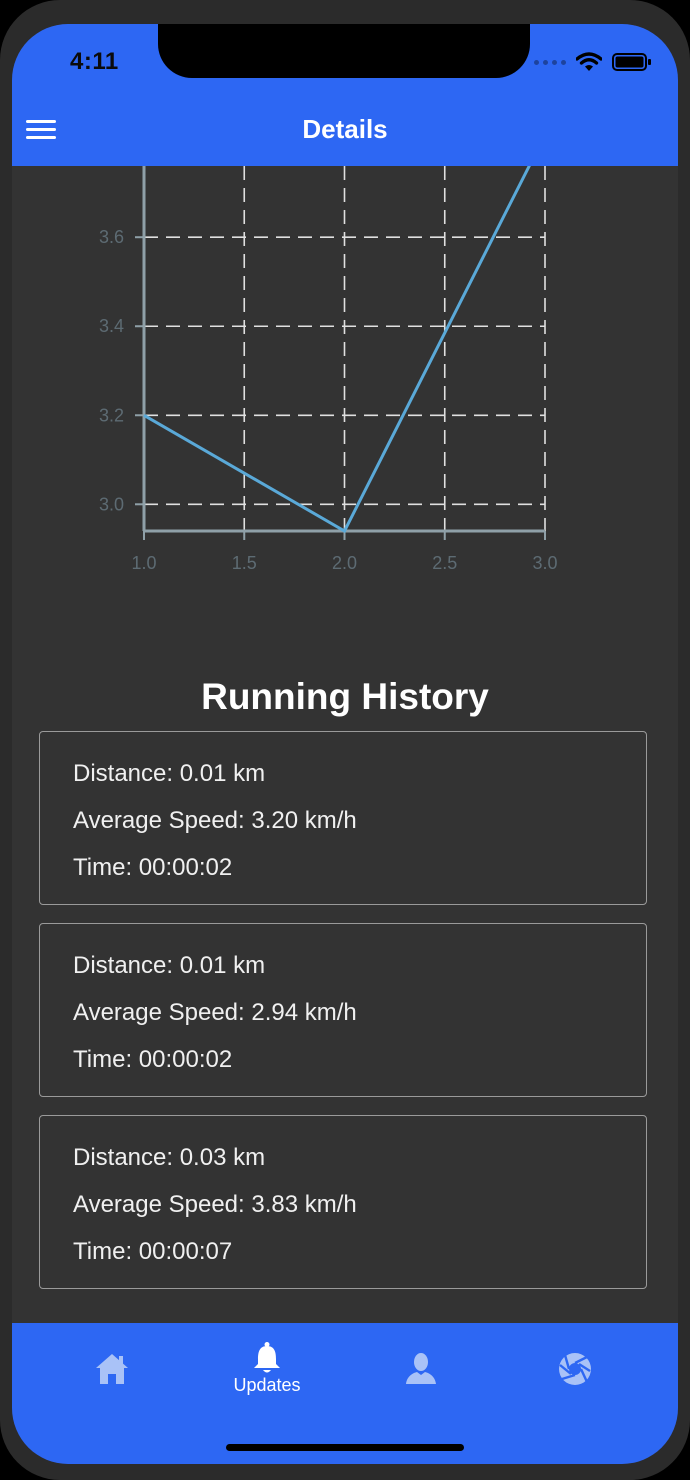  What do you see at coordinates (631, 62) in the screenshot?
I see `battery-icon` at bounding box center [631, 62].